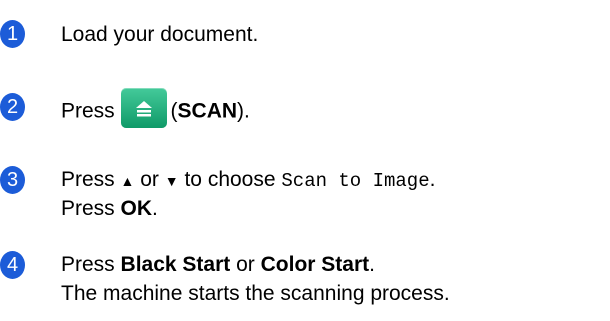 This screenshot has width=610, height=321. I want to click on step-number-3: 3, so click(12, 180).